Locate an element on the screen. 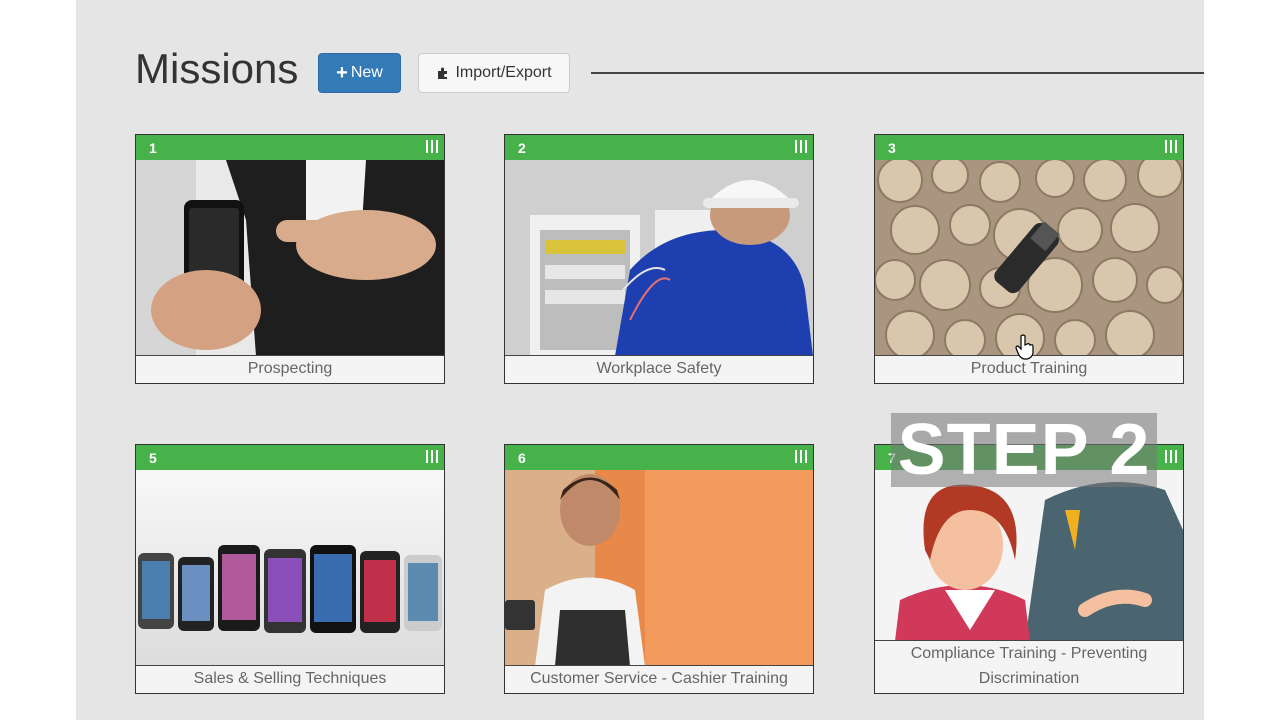 Image resolution: width=1280 pixels, height=720 pixels. mission-card: 1 Prospecting is located at coordinates (290, 259).